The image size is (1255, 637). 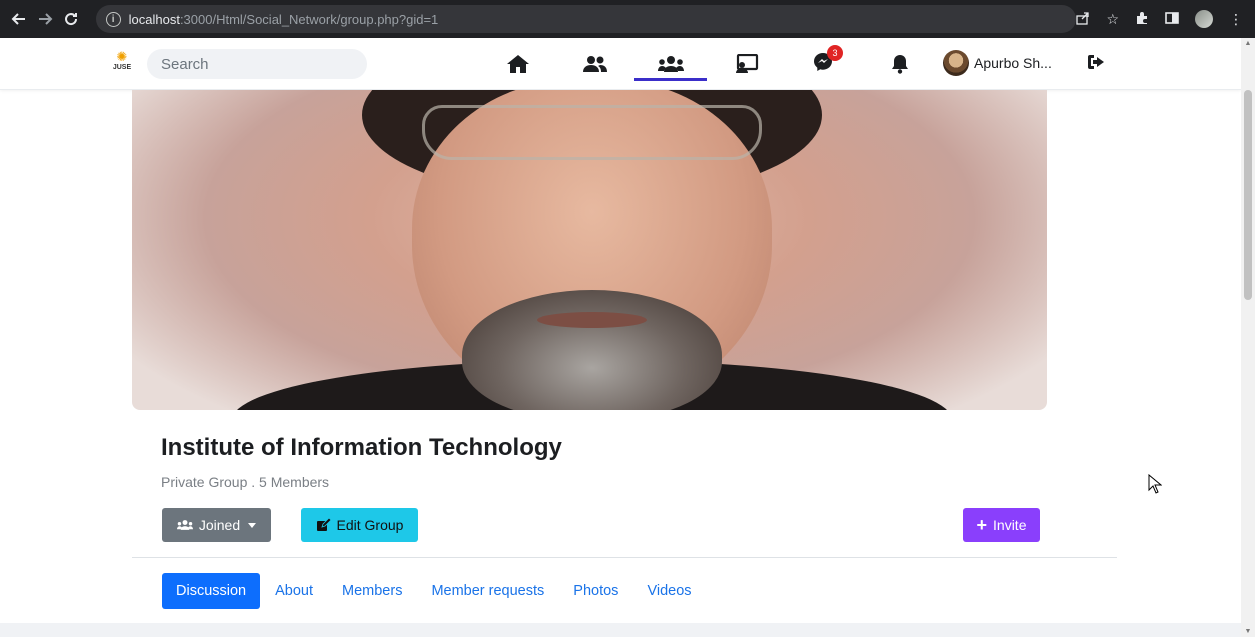 I want to click on mouse-cursor-icon, so click(x=1155, y=484).